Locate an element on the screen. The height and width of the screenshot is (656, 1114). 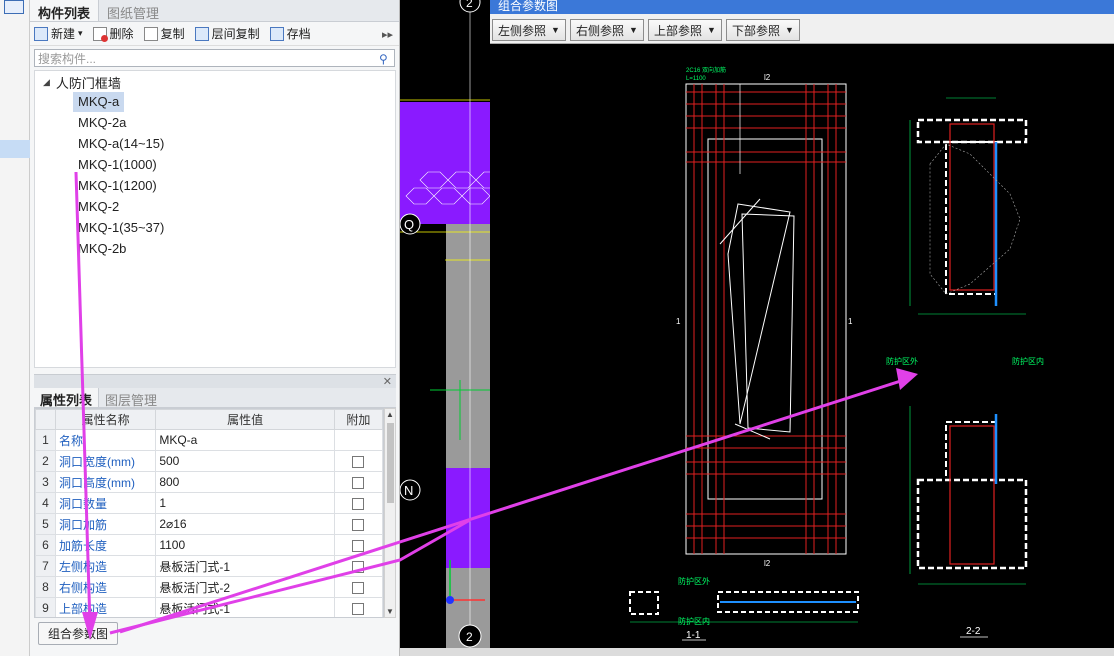
scroll-up-icon: ▲ is located at coordinates (390, 414).